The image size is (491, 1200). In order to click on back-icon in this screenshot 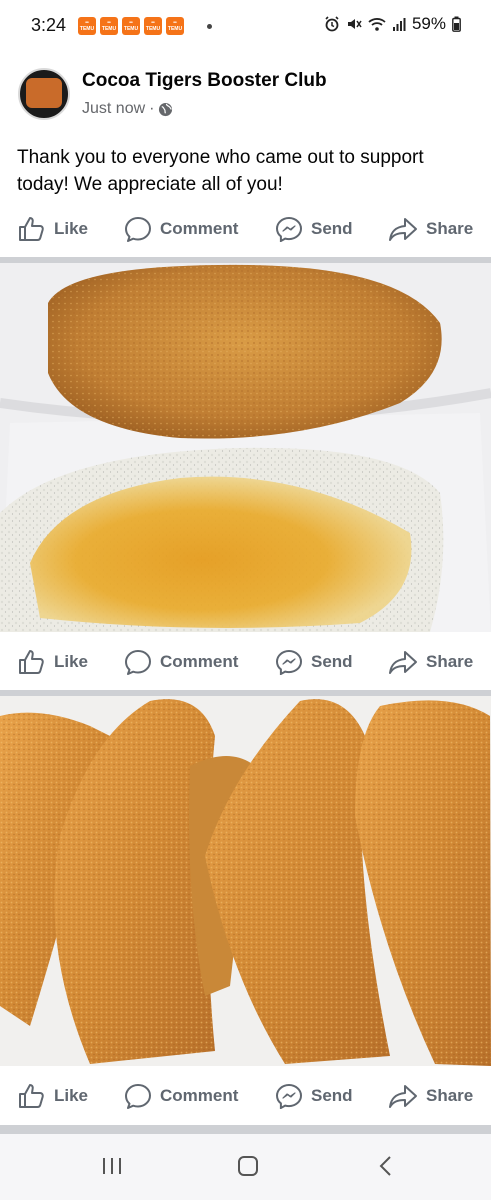, I will do `click(385, 1166)`.